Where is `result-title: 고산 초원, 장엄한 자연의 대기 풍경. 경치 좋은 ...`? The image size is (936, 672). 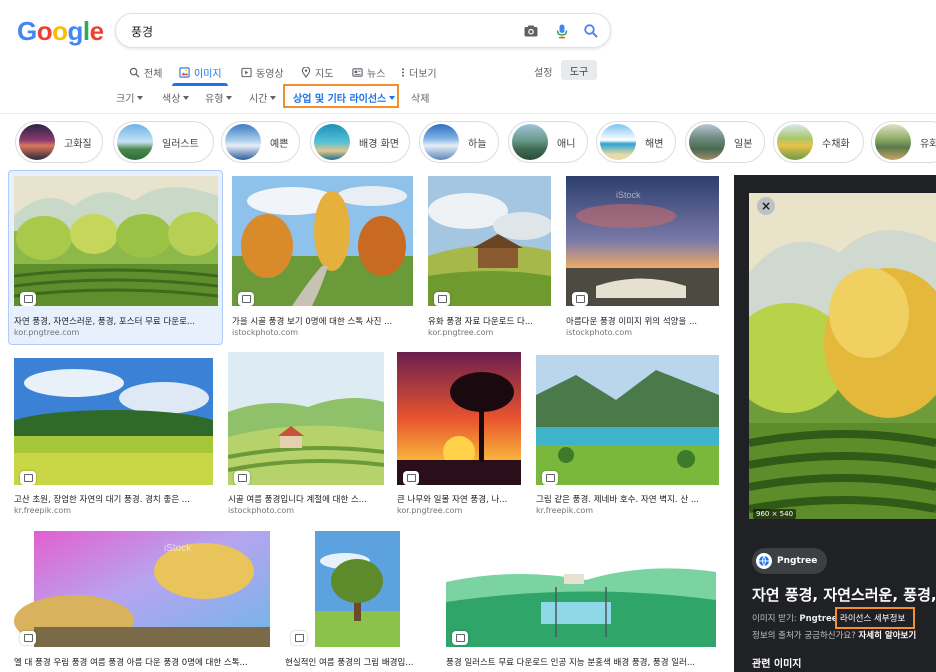 result-title: 고산 초원, 장엄한 자연의 대기 풍경. 경치 좋은 ... is located at coordinates (113, 499).